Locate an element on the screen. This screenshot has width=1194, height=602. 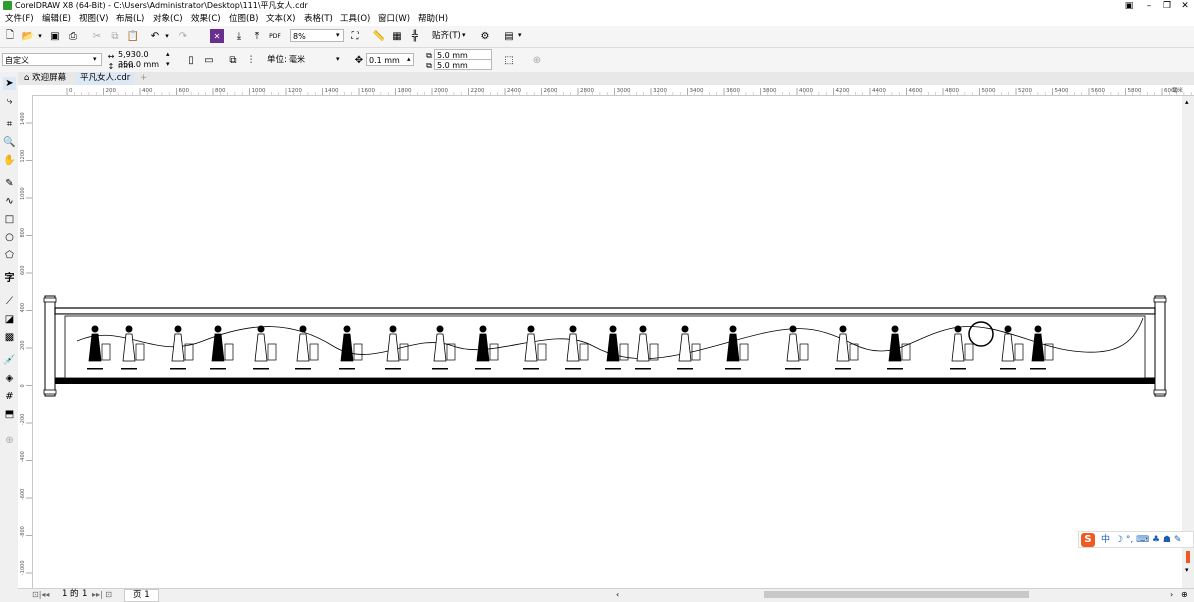
artistic-media-icon: ∿ is located at coordinates (9, 201).